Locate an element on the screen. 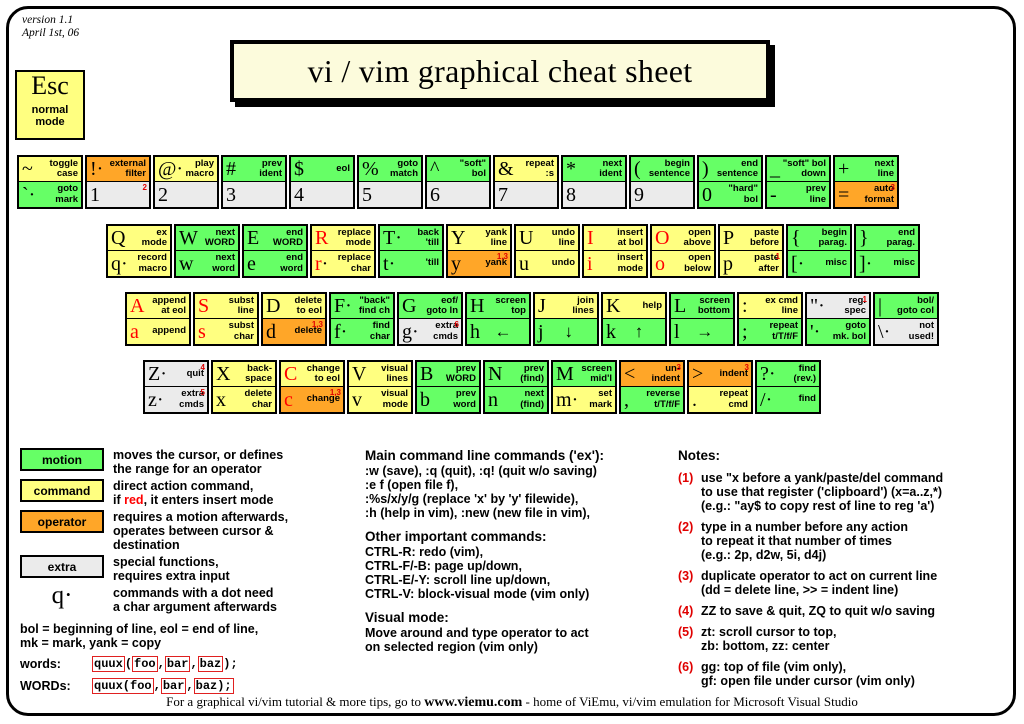 The width and height of the screenshot is (1024, 724). key-half-plain: q · record macro is located at coordinates (139, 263).